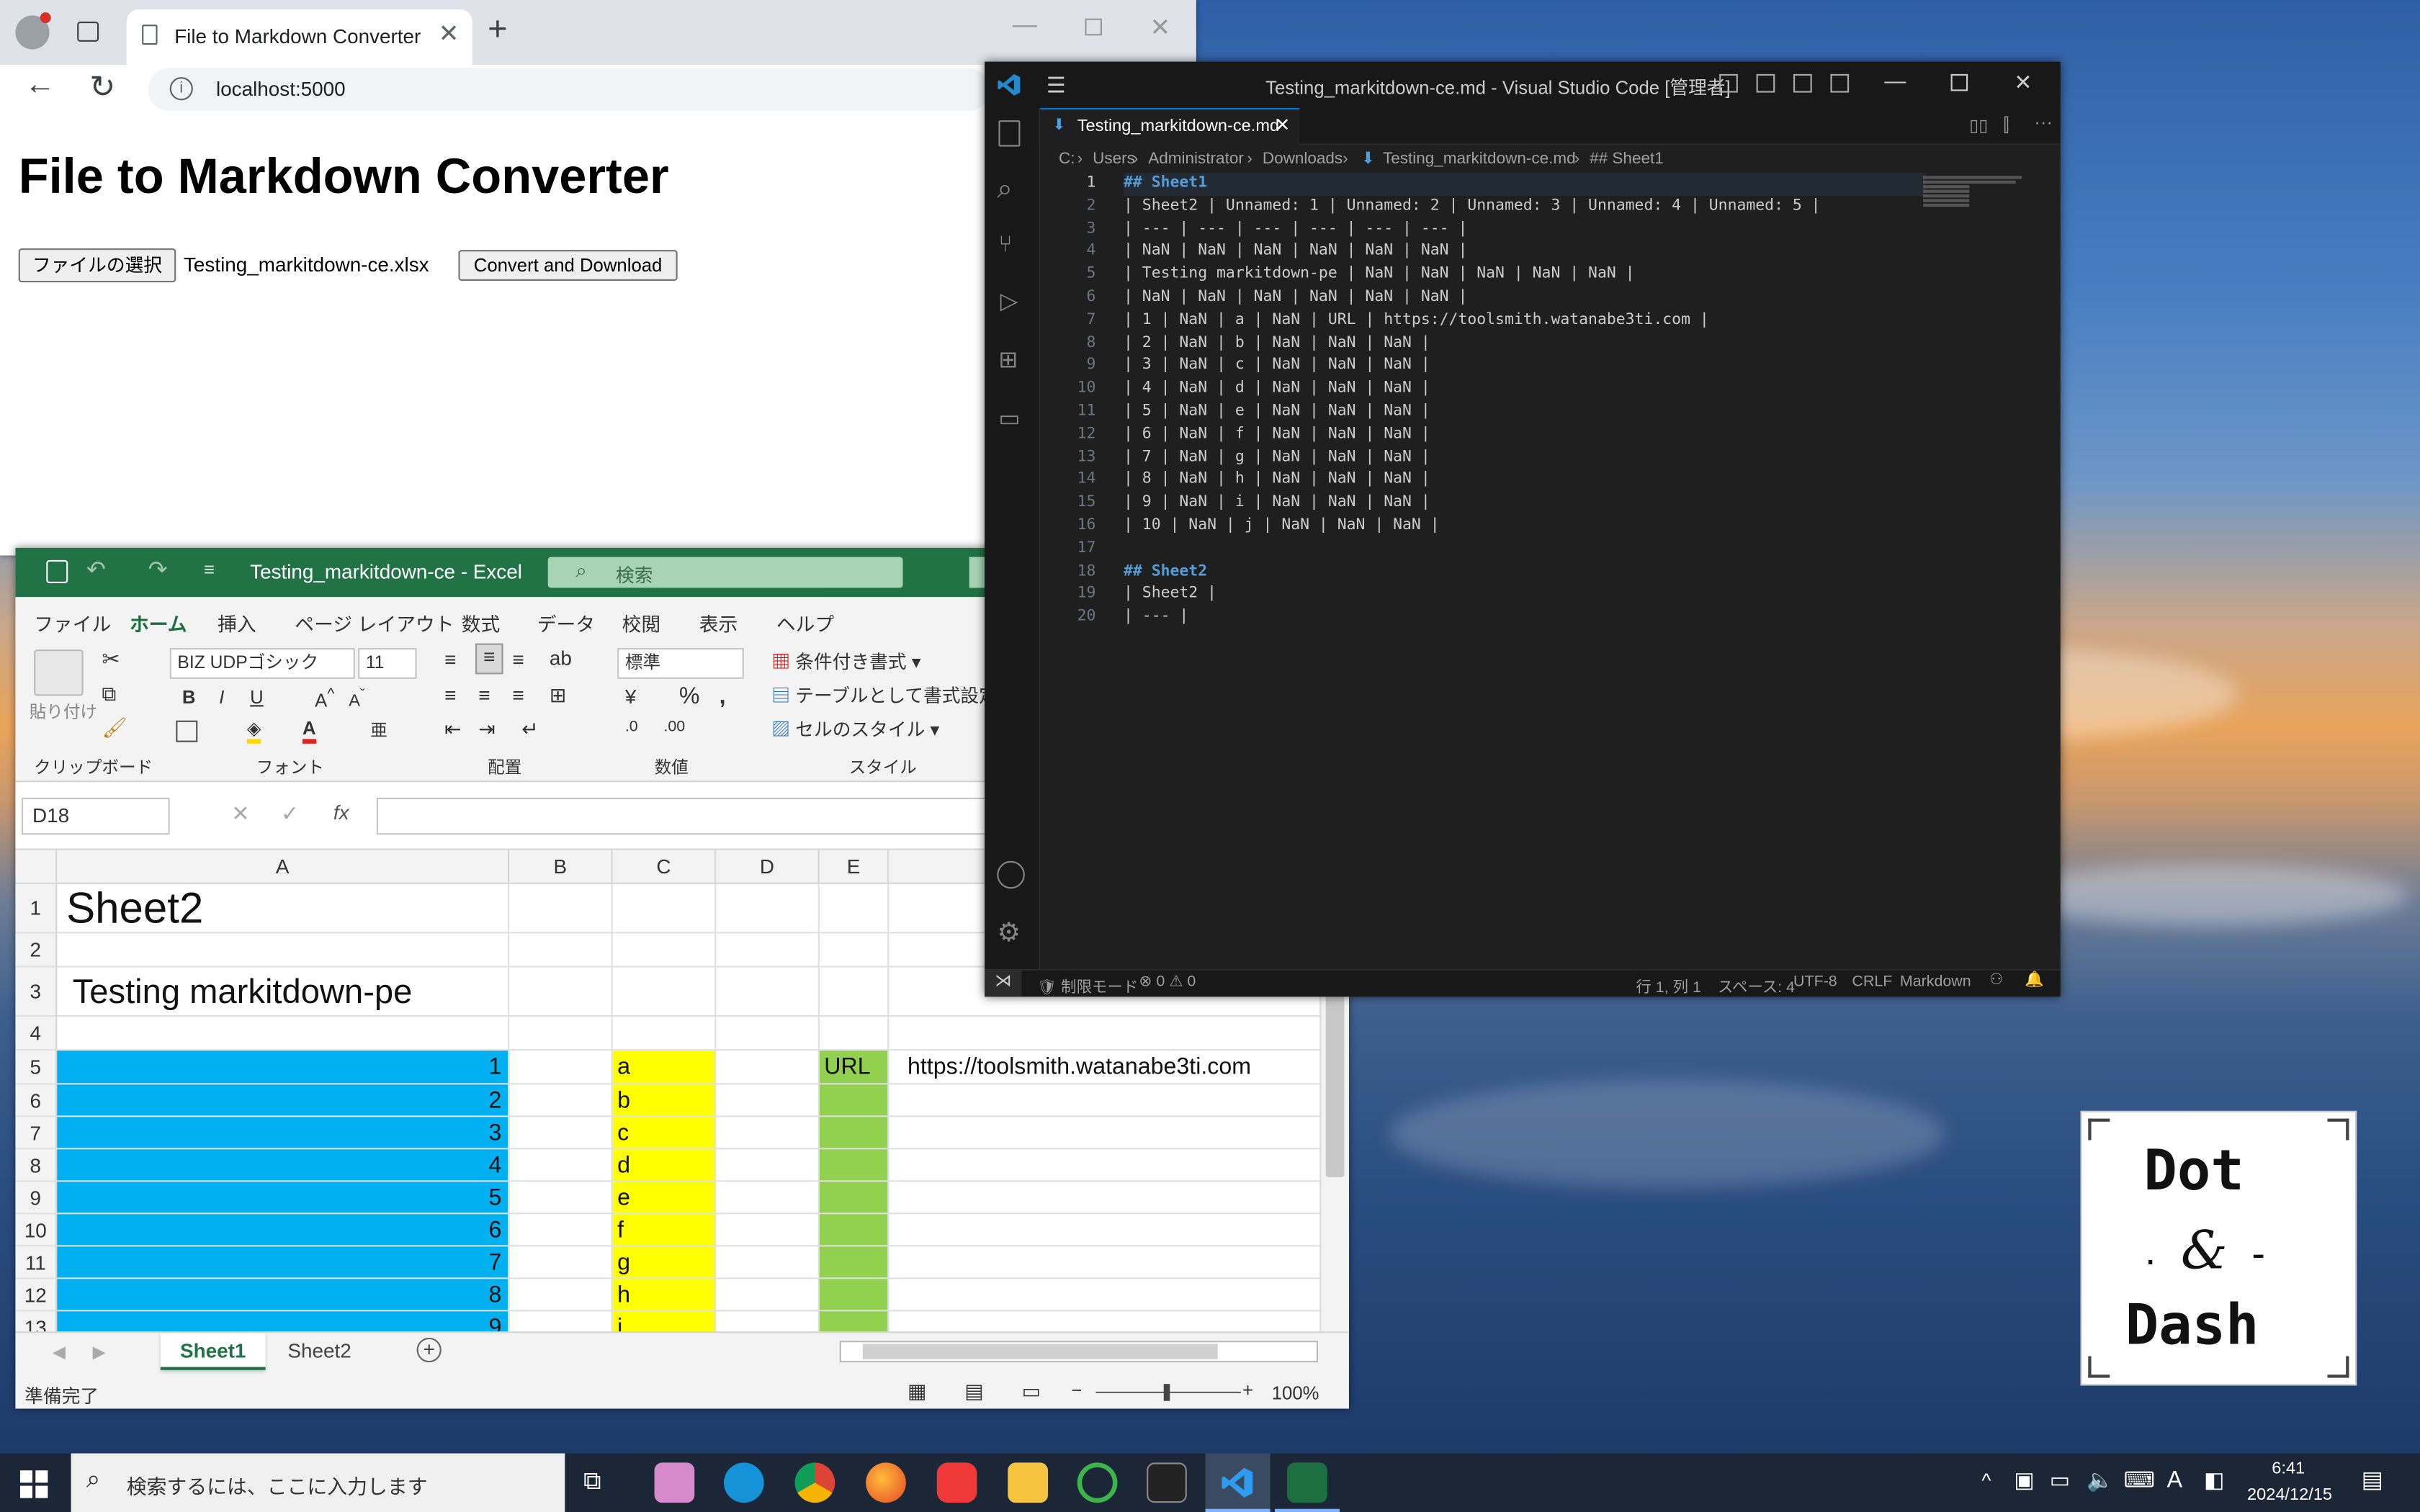 This screenshot has height=1512, width=2420. What do you see at coordinates (1114, 159) in the screenshot?
I see `breadcrumb-item: Users` at bounding box center [1114, 159].